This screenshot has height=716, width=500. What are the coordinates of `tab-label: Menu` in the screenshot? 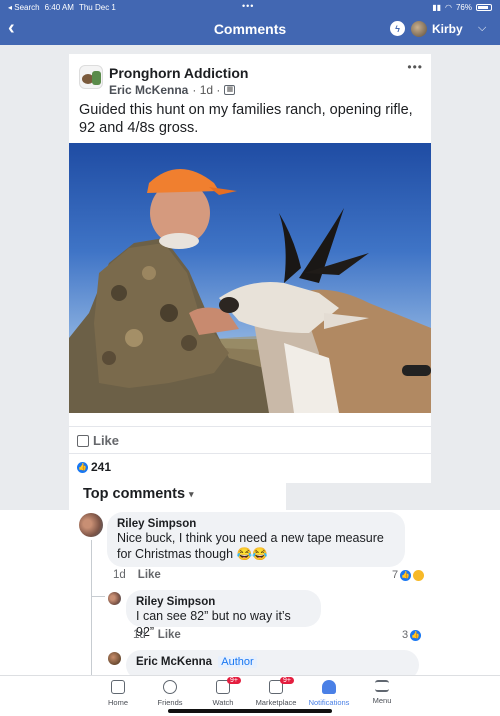 It's located at (382, 700).